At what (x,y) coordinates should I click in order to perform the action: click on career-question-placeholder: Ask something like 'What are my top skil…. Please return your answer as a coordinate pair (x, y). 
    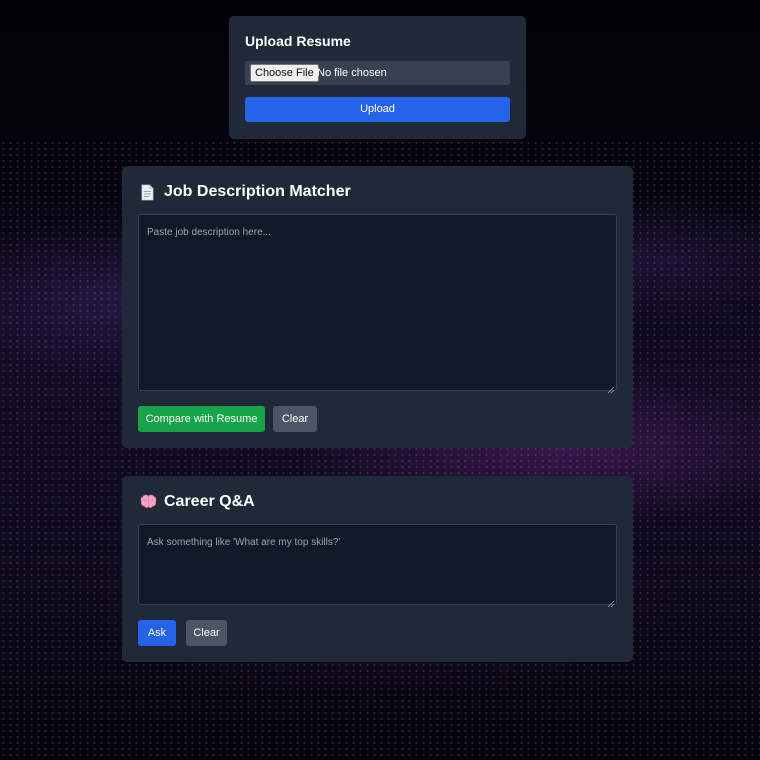
    Looking at the image, I should click on (244, 542).